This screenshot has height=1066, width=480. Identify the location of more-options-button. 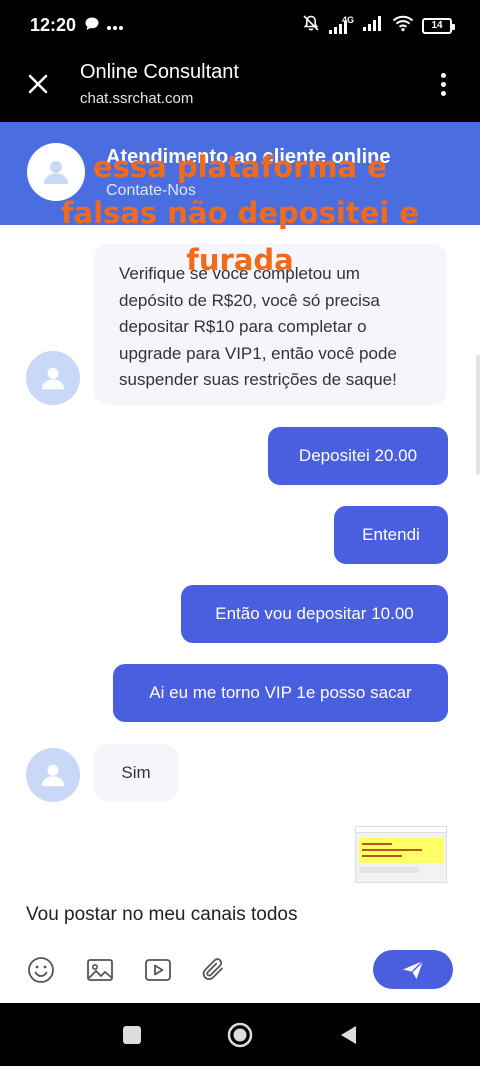
(443, 84).